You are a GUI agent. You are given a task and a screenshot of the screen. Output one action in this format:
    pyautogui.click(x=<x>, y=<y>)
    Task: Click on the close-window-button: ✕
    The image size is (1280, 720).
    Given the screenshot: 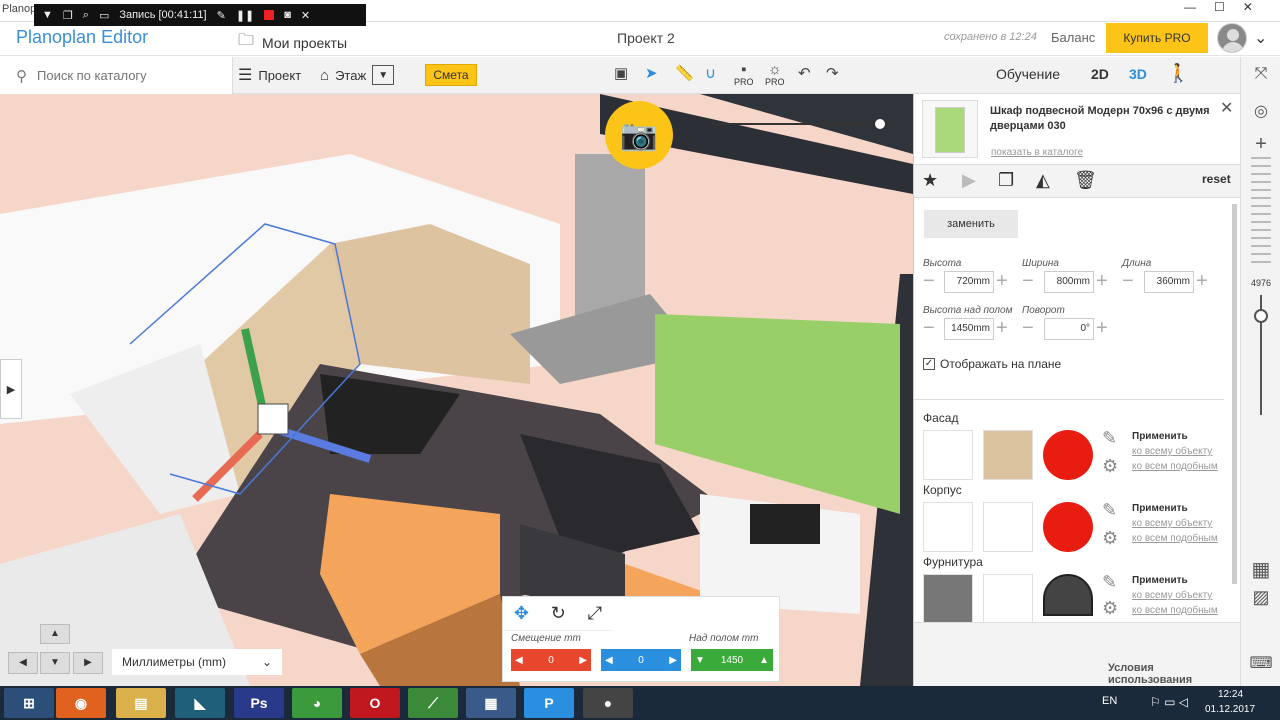 What is the action you would take?
    pyautogui.click(x=1248, y=7)
    